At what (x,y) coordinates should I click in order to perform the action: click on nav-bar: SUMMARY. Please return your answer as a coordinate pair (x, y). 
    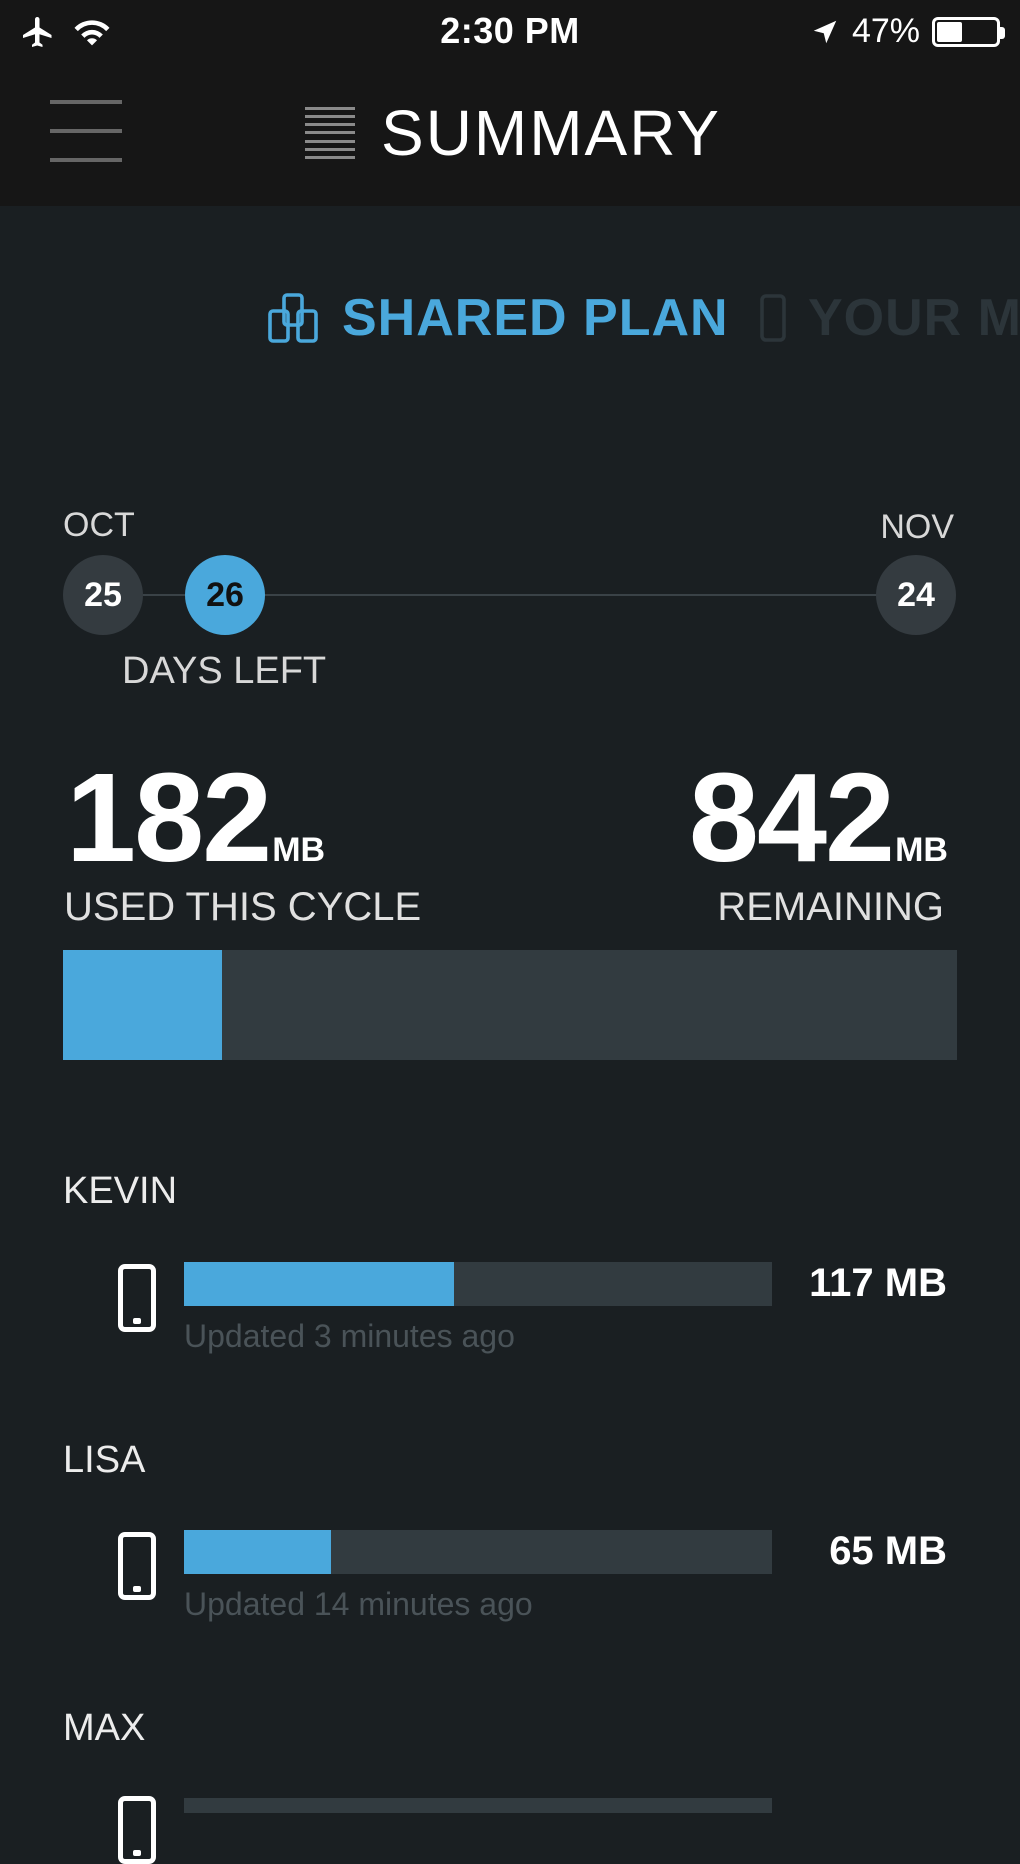
    Looking at the image, I should click on (510, 136).